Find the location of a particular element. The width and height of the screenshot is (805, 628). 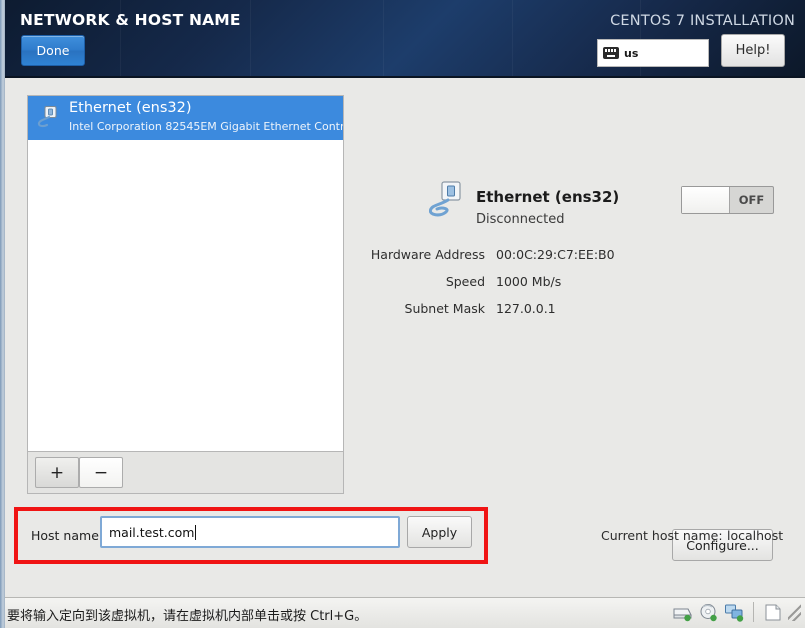

help-button-label: Help! is located at coordinates (753, 50).